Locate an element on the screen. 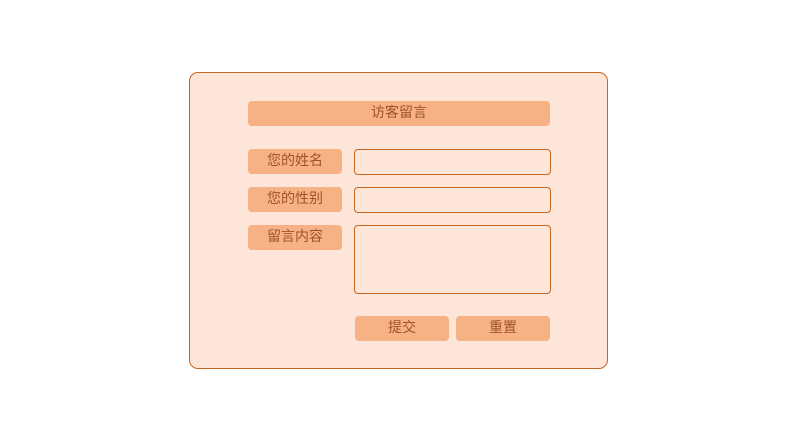 The image size is (800, 424). name-input is located at coordinates (452, 162).